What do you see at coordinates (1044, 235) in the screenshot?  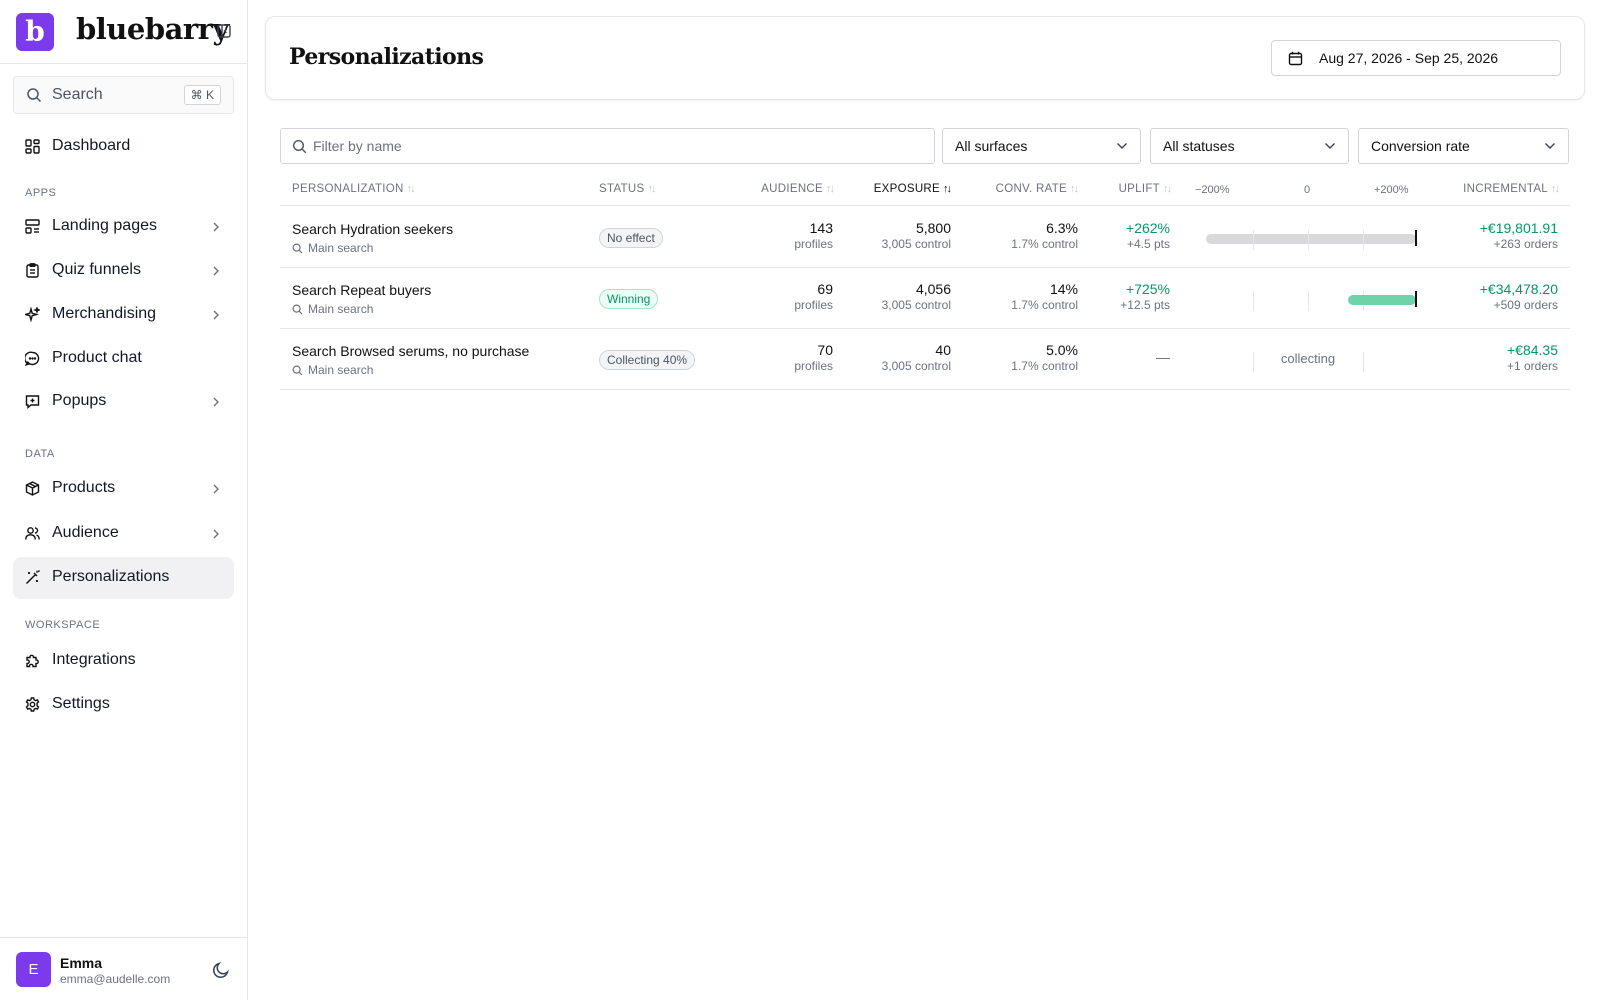 I see `conv-rate-cell: 6.3% 1.7% control` at bounding box center [1044, 235].